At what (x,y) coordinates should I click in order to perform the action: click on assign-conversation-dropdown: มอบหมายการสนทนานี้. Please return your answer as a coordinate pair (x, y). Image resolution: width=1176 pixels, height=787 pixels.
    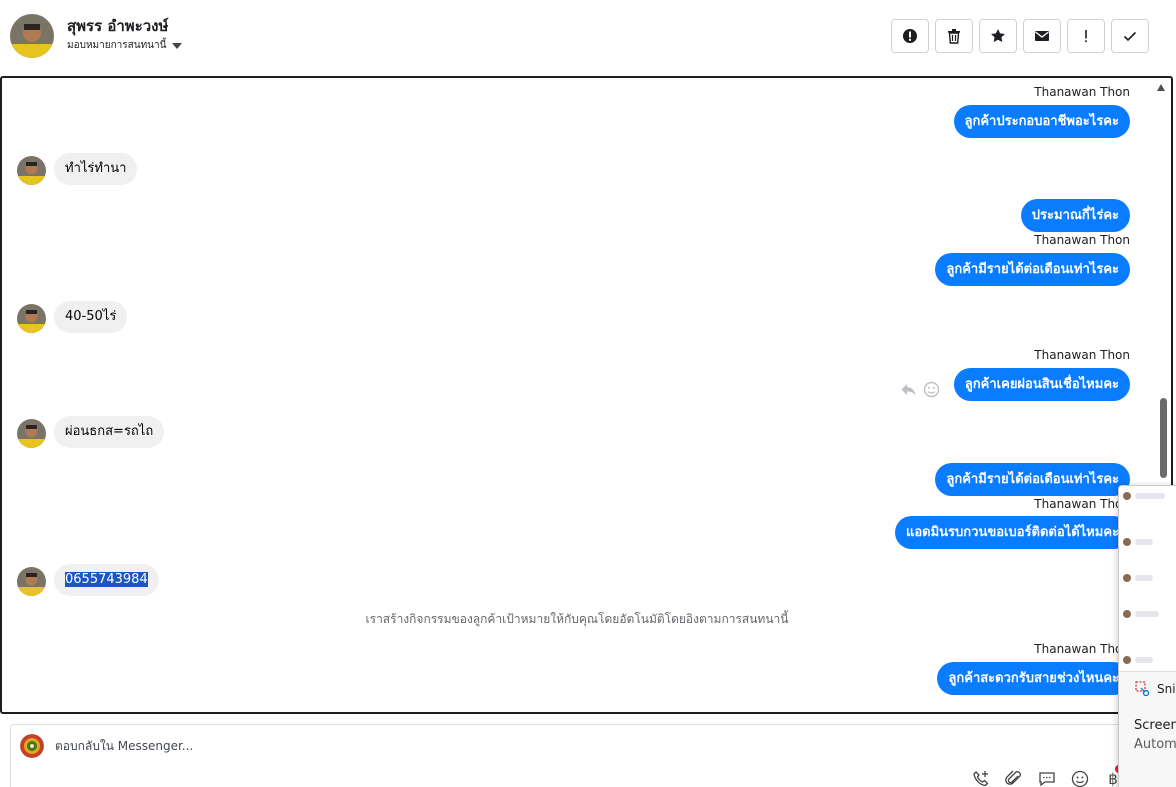
    Looking at the image, I should click on (125, 45).